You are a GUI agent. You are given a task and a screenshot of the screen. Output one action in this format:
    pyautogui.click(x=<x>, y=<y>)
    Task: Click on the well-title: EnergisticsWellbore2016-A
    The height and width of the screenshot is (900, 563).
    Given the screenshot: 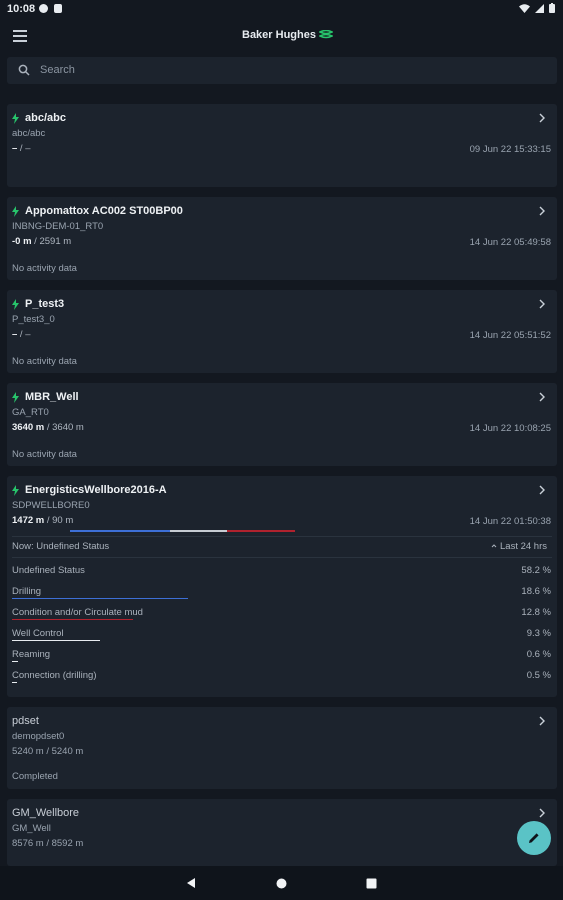 What is the action you would take?
    pyautogui.click(x=89, y=490)
    